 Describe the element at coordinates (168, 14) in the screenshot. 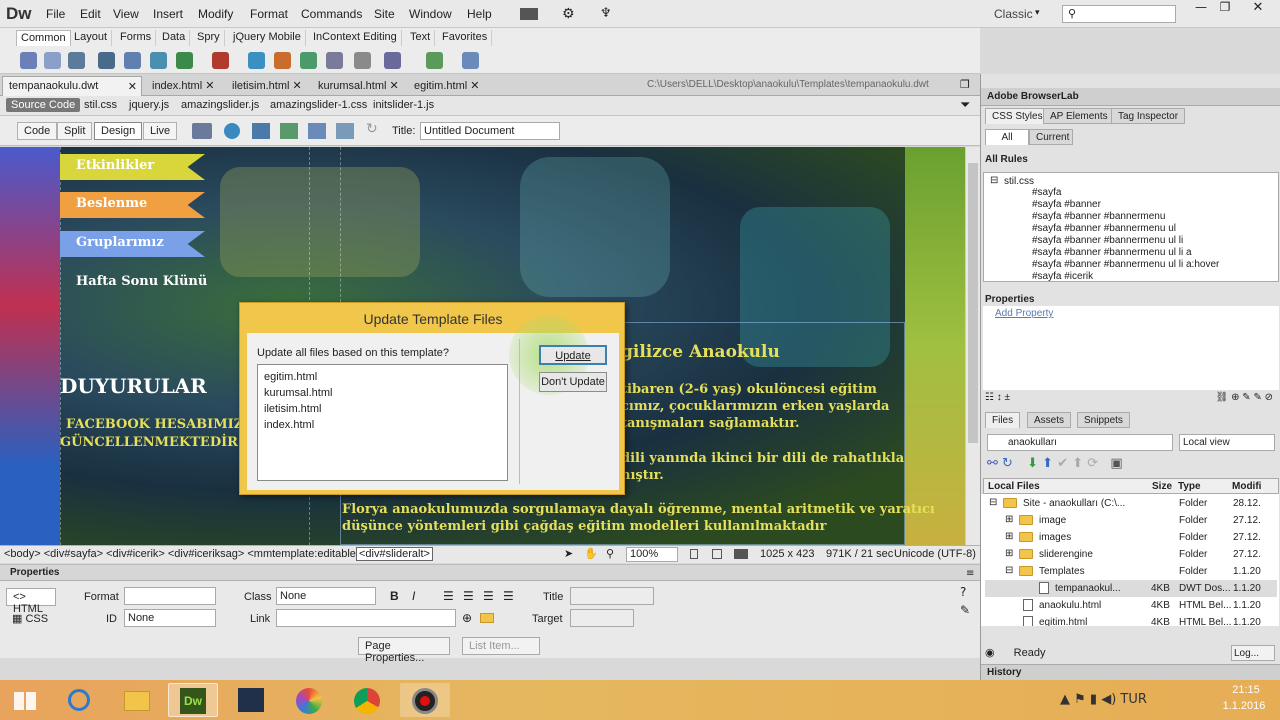

I see `menu-insert: Insert` at that location.